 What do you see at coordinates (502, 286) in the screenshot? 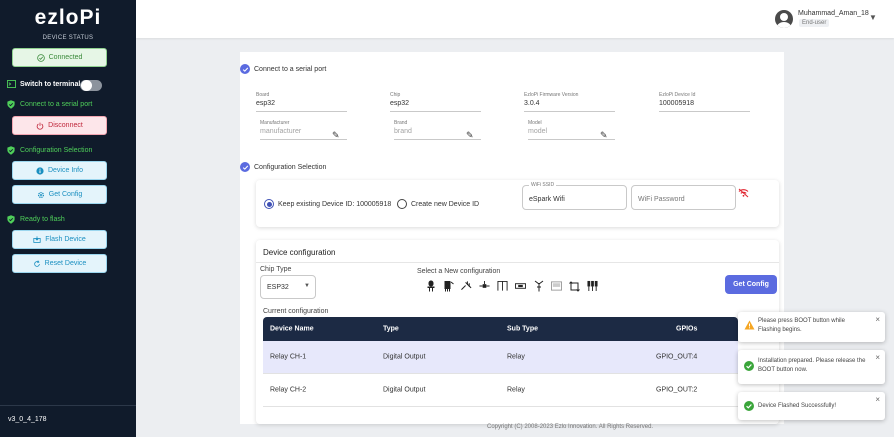
I see `switch-icon` at bounding box center [502, 286].